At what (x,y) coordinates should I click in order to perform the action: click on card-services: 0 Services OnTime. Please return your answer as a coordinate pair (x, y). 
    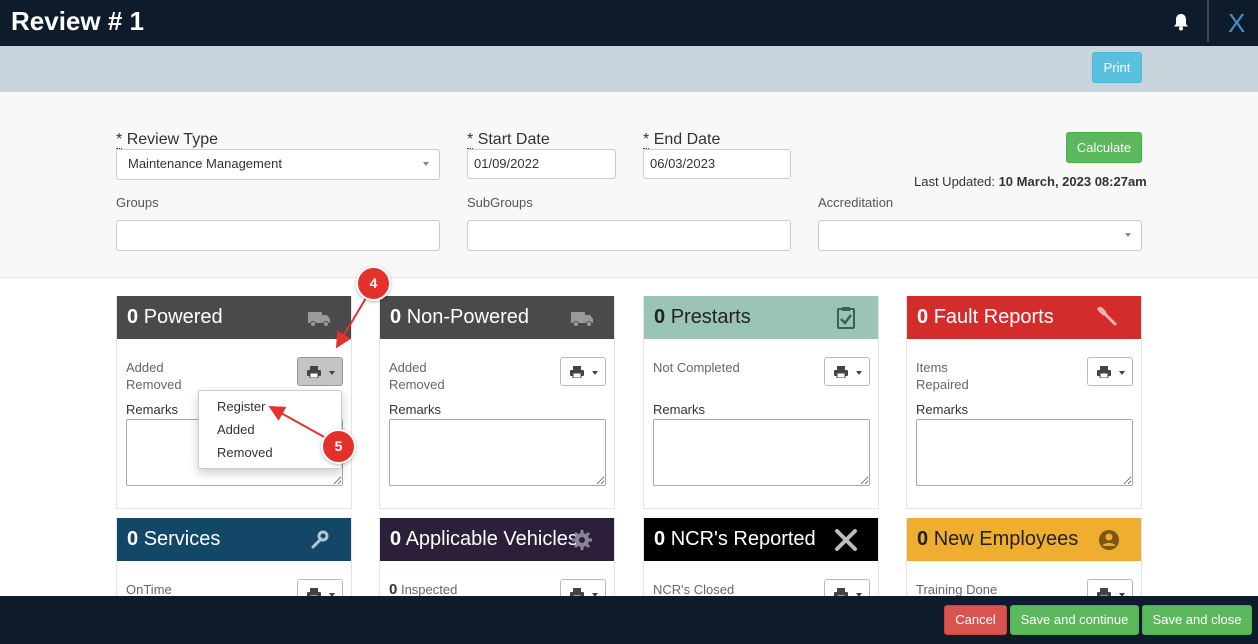
    Looking at the image, I should click on (234, 563).